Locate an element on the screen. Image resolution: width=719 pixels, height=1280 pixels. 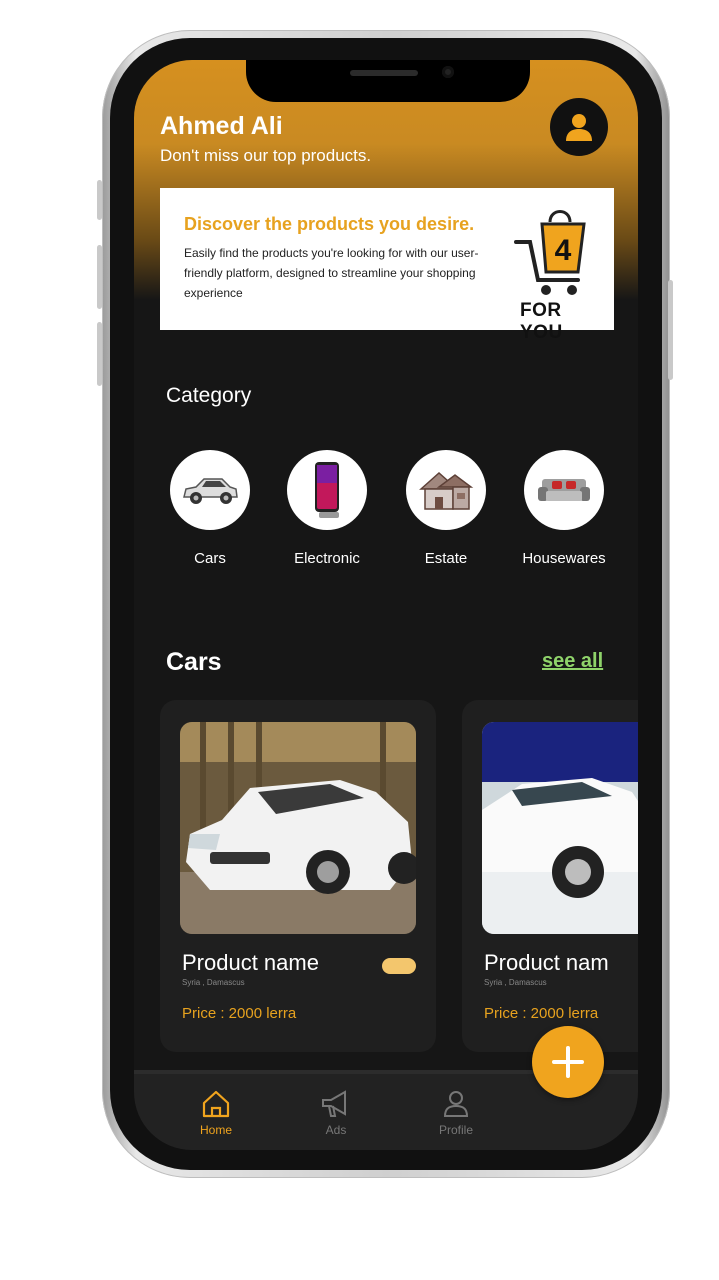
banner-logo: 4 FOR YOU is located at coordinates (556, 271).